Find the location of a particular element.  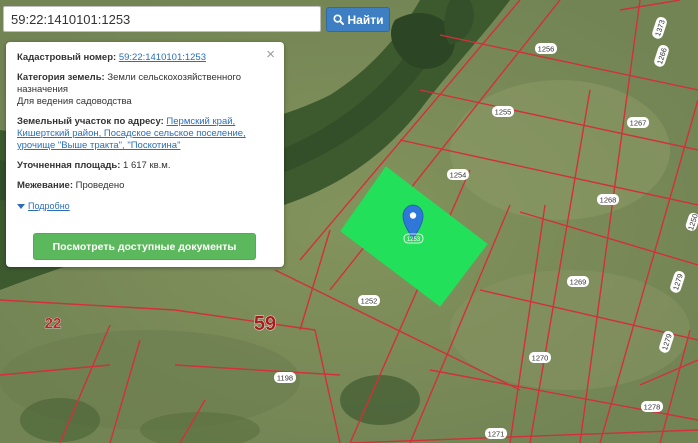

address-link-1: Пермский край, is located at coordinates (200, 121).